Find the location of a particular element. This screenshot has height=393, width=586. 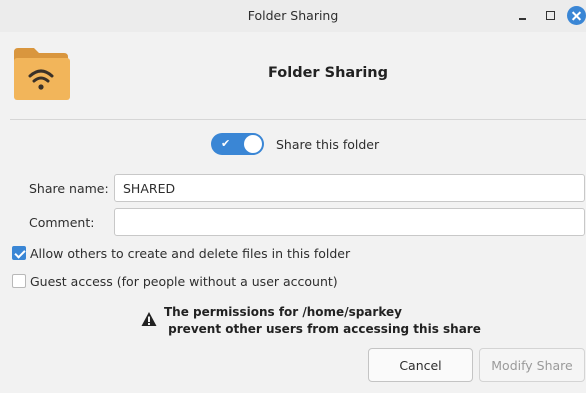

window-title: Folder Sharing is located at coordinates (293, 15).